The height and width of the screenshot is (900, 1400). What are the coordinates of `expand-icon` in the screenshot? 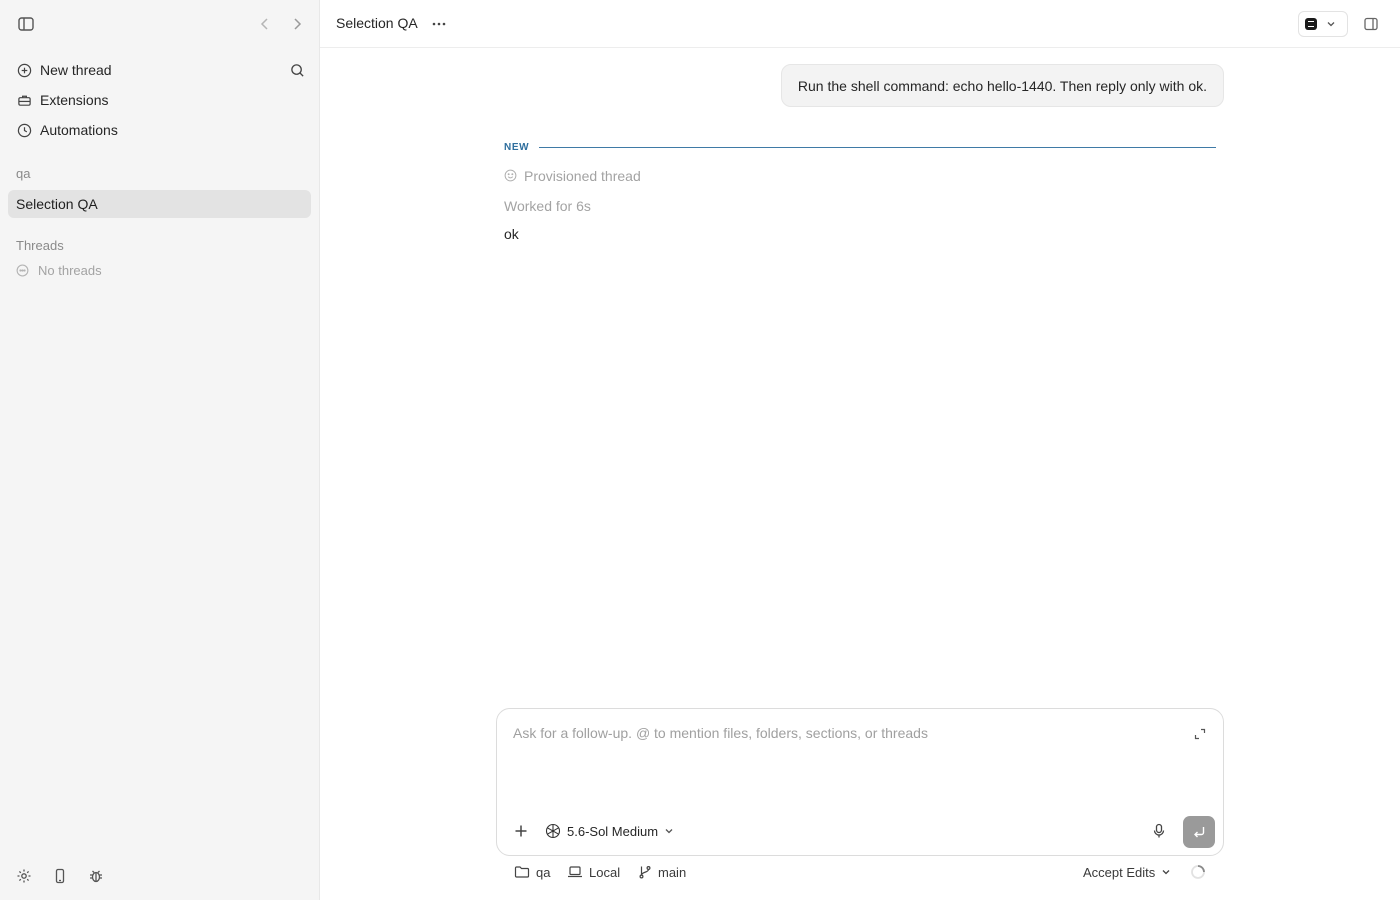 It's located at (1200, 734).